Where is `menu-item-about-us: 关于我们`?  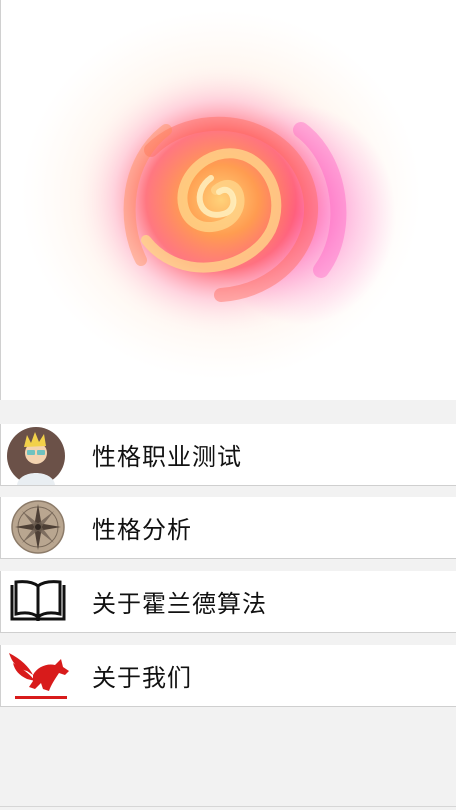
menu-item-about-us: 关于我们 is located at coordinates (228, 676).